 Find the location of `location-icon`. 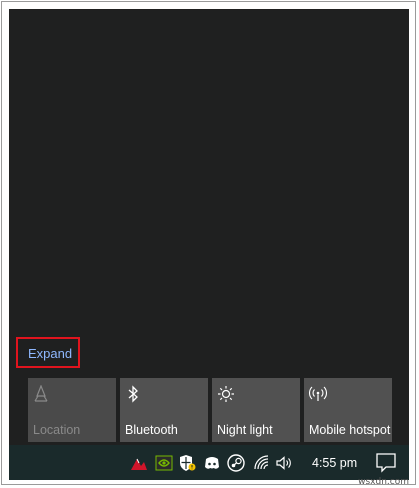

location-icon is located at coordinates (41, 393).